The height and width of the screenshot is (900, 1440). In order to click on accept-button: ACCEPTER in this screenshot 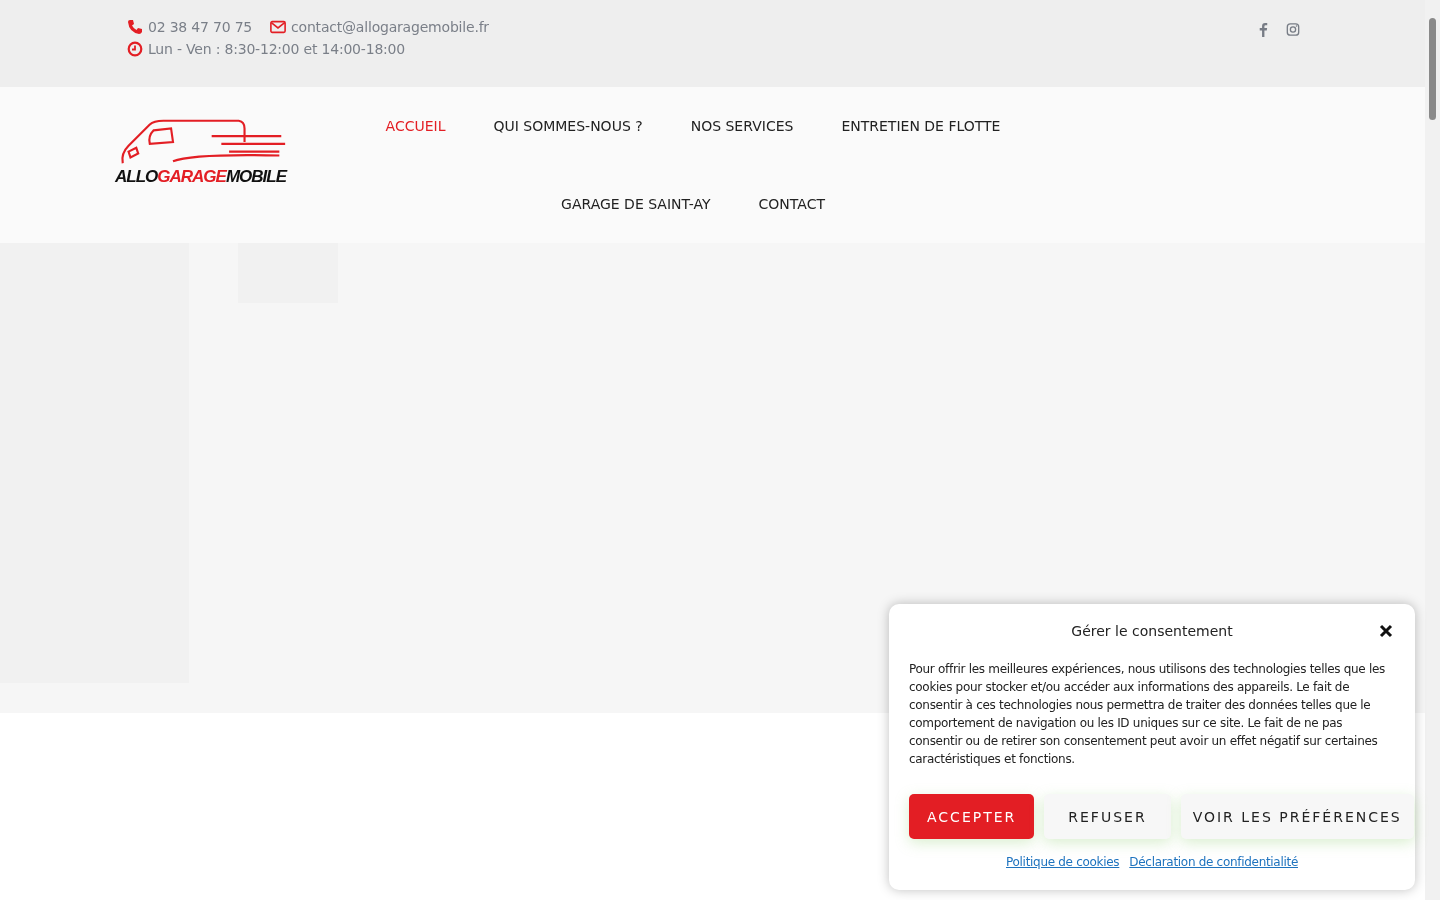, I will do `click(972, 816)`.